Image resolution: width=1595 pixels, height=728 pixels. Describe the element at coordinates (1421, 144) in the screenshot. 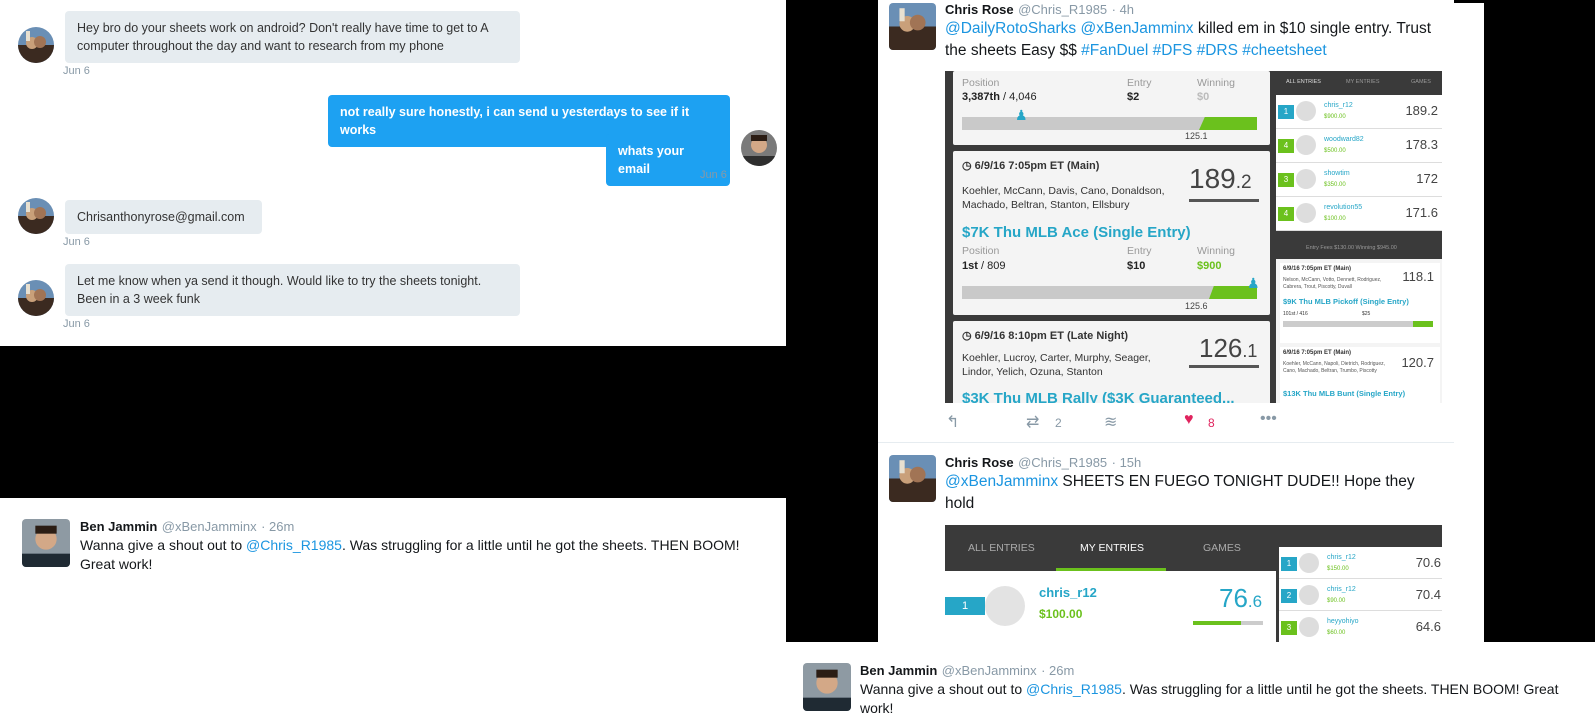

I see `entry-score: 178.3` at that location.